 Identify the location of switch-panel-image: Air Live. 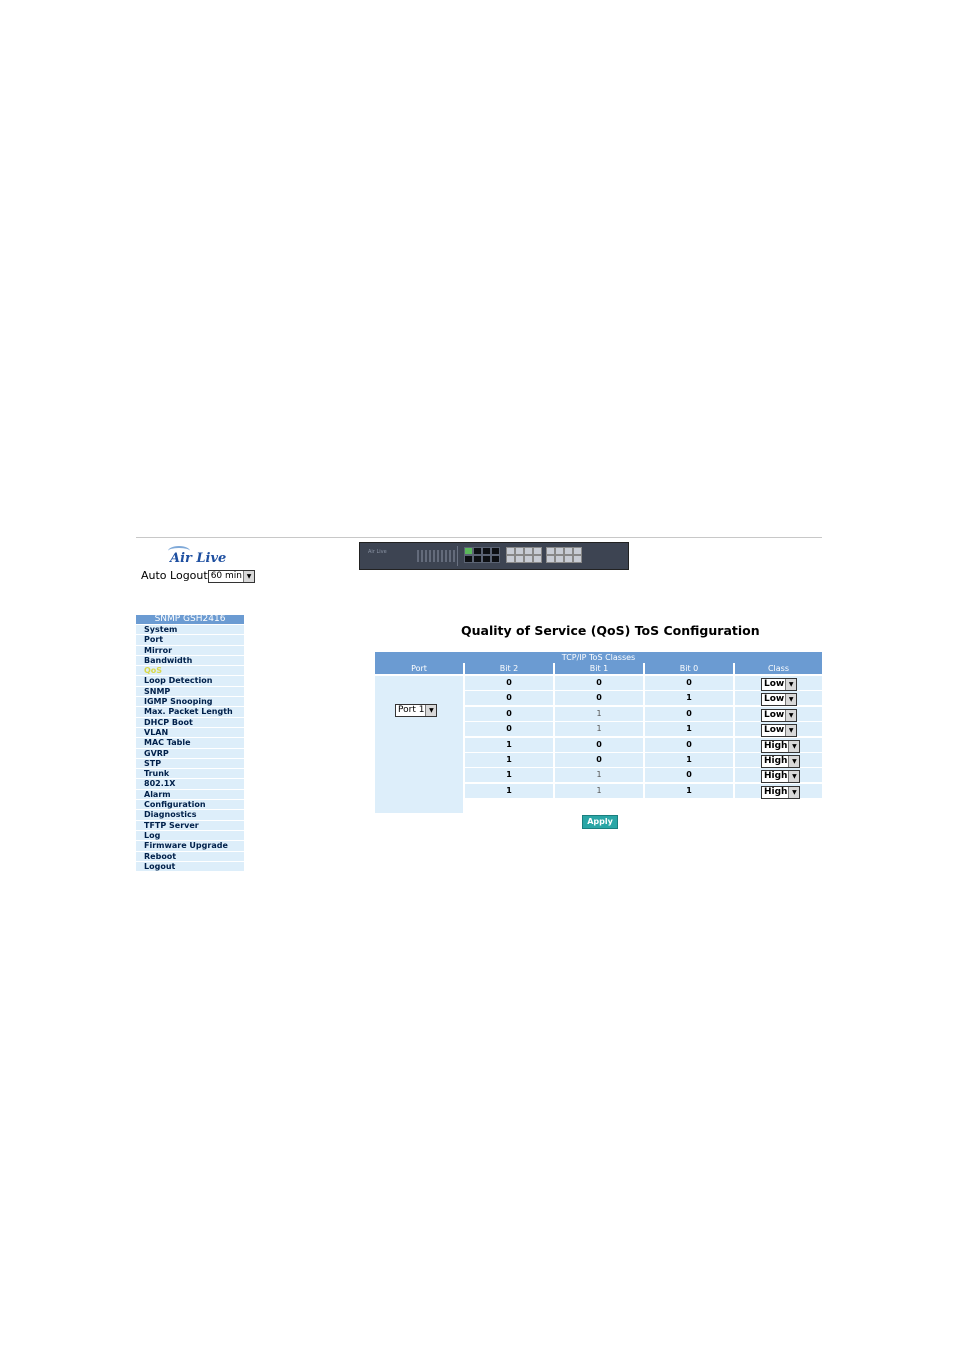
(494, 556).